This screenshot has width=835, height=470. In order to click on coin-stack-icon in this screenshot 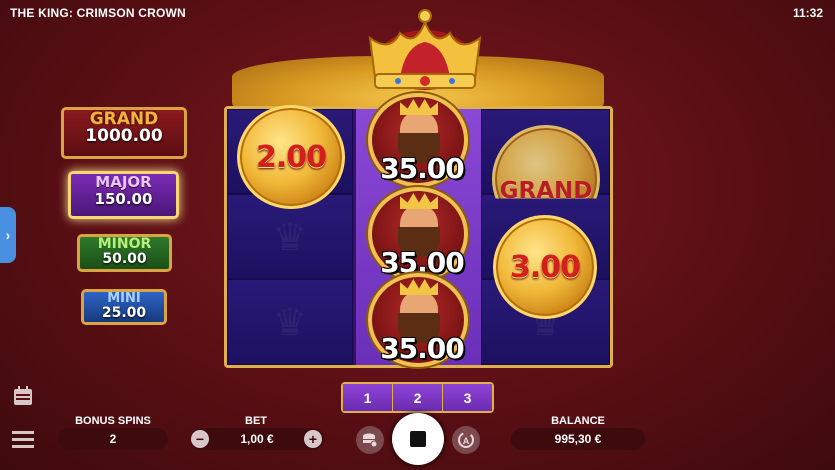, I will do `click(370, 440)`.